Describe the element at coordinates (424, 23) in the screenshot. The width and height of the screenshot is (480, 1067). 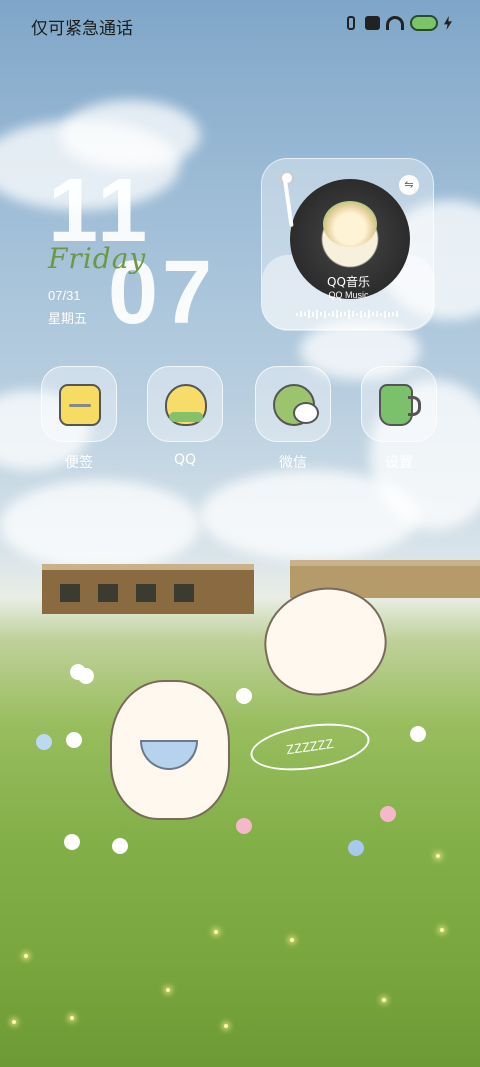
I see `battery-icon` at that location.